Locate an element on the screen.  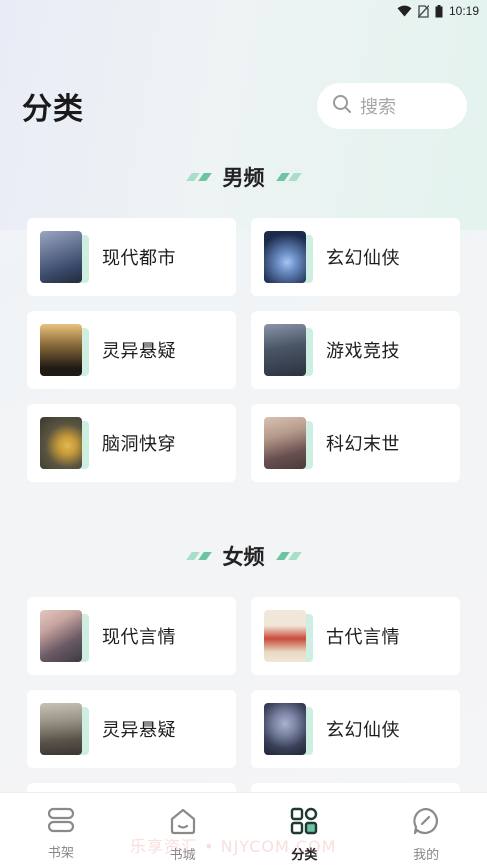
wifi-icon is located at coordinates (404, 11).